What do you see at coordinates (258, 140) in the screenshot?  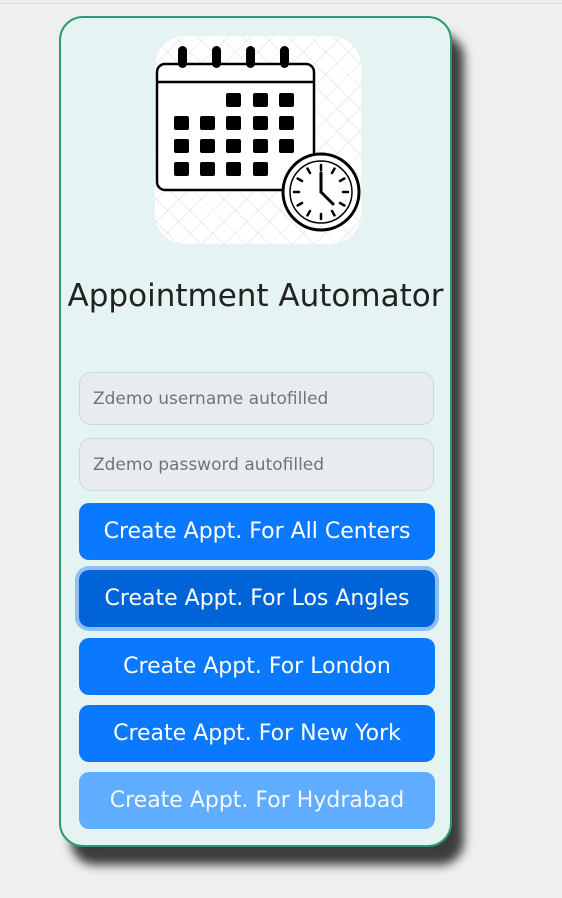 I see `calendar-clock-icon` at bounding box center [258, 140].